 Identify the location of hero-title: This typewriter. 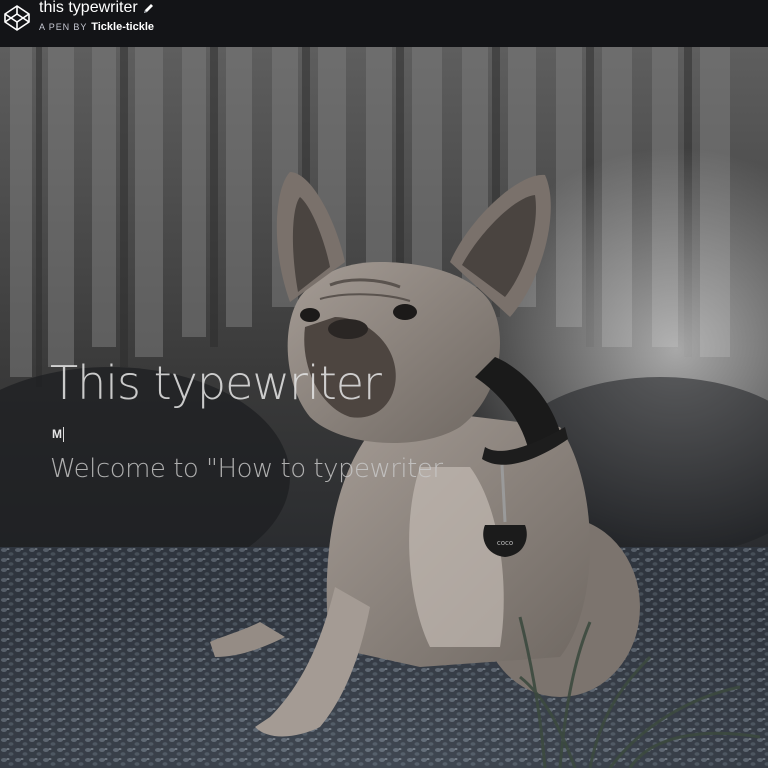
(216, 383).